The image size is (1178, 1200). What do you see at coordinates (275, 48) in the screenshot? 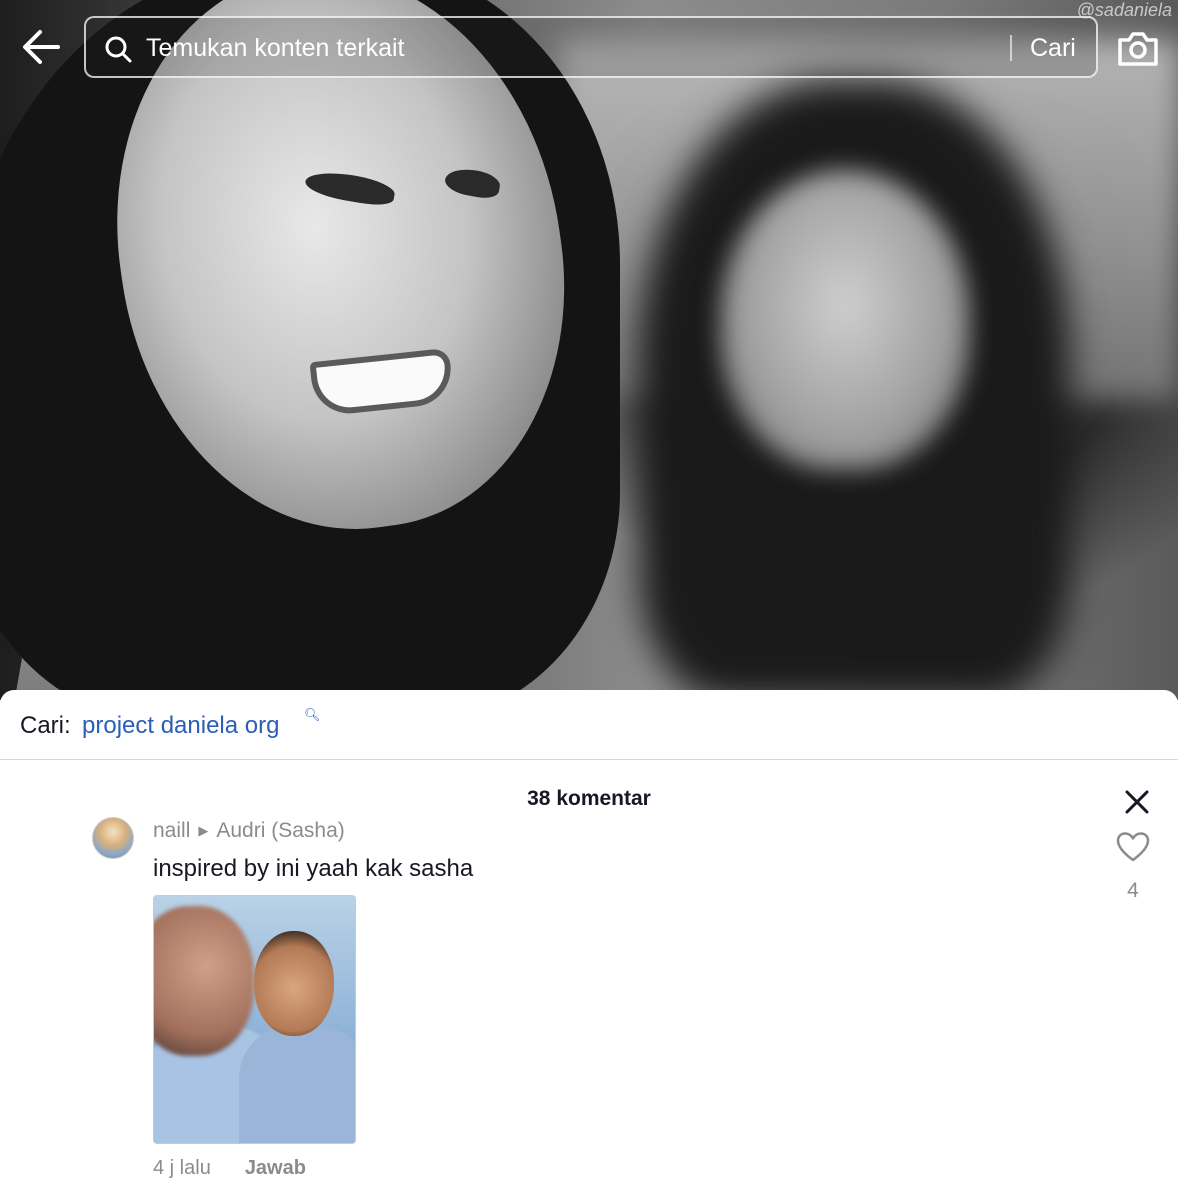
I see `search-placeholder: Temukan konten terkait` at bounding box center [275, 48].